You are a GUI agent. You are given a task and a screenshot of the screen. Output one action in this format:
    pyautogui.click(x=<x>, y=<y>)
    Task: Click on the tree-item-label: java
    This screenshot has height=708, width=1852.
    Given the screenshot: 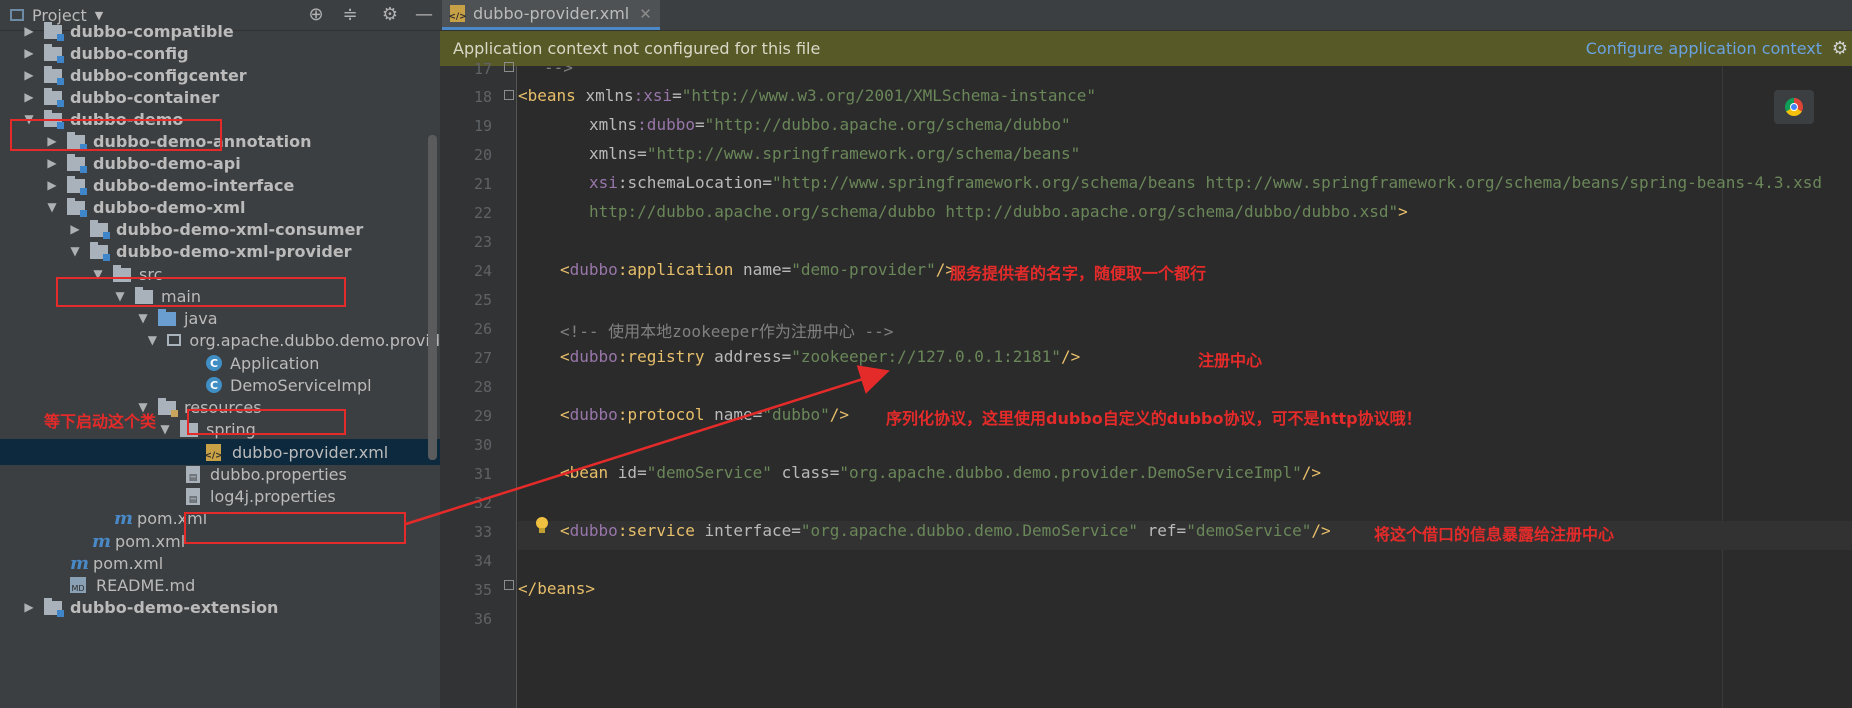 What is the action you would take?
    pyautogui.click(x=201, y=318)
    